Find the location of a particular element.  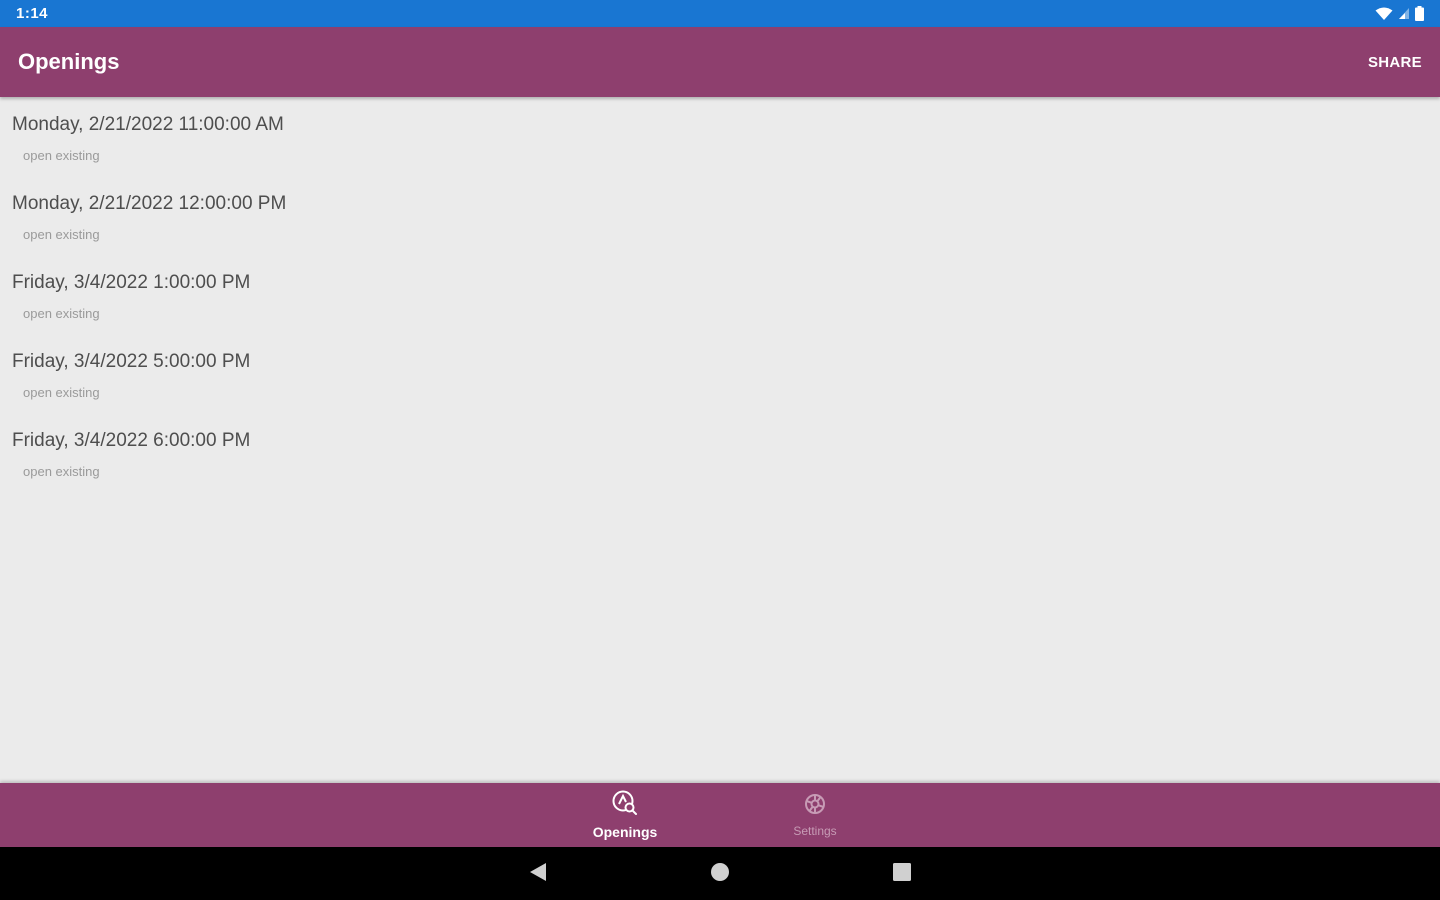

tab-openings-label: Openings is located at coordinates (625, 832).